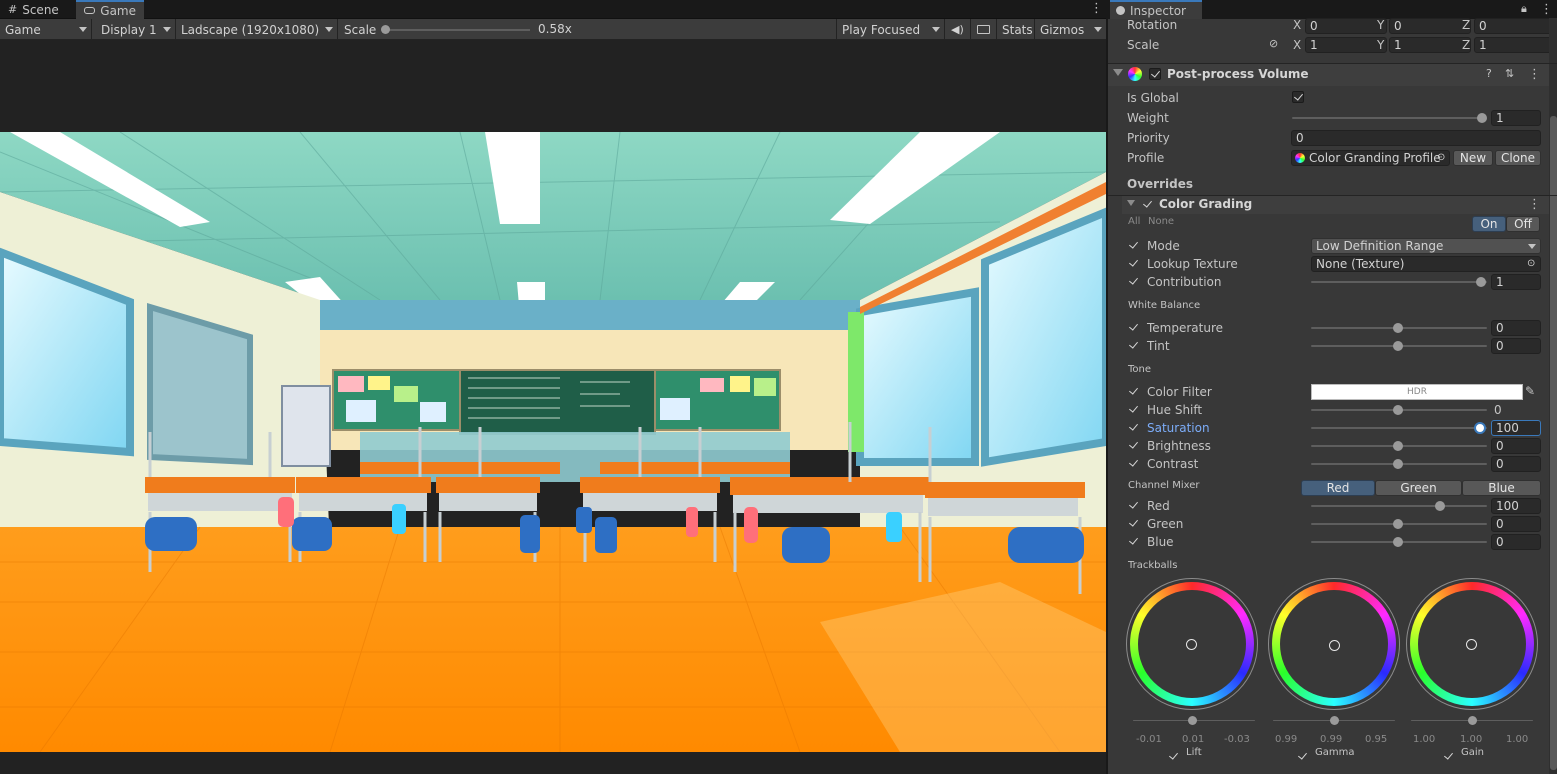 The width and height of the screenshot is (1557, 774). I want to click on rotation-x-field: 0, so click(1346, 26).